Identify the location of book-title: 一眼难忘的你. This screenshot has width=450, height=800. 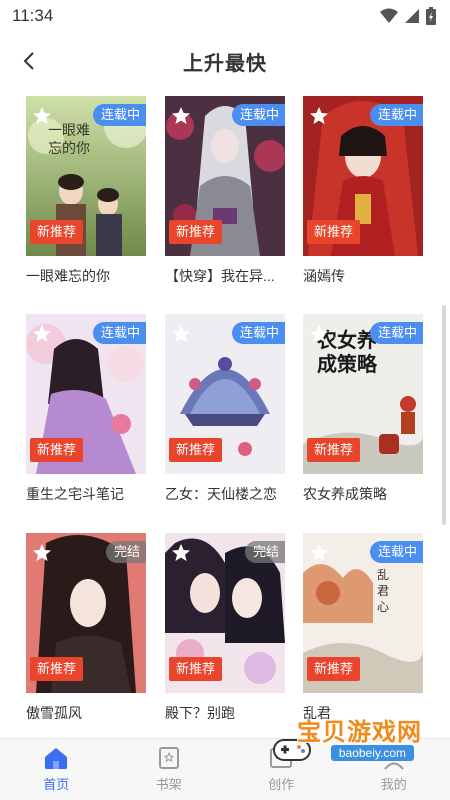
(86, 276).